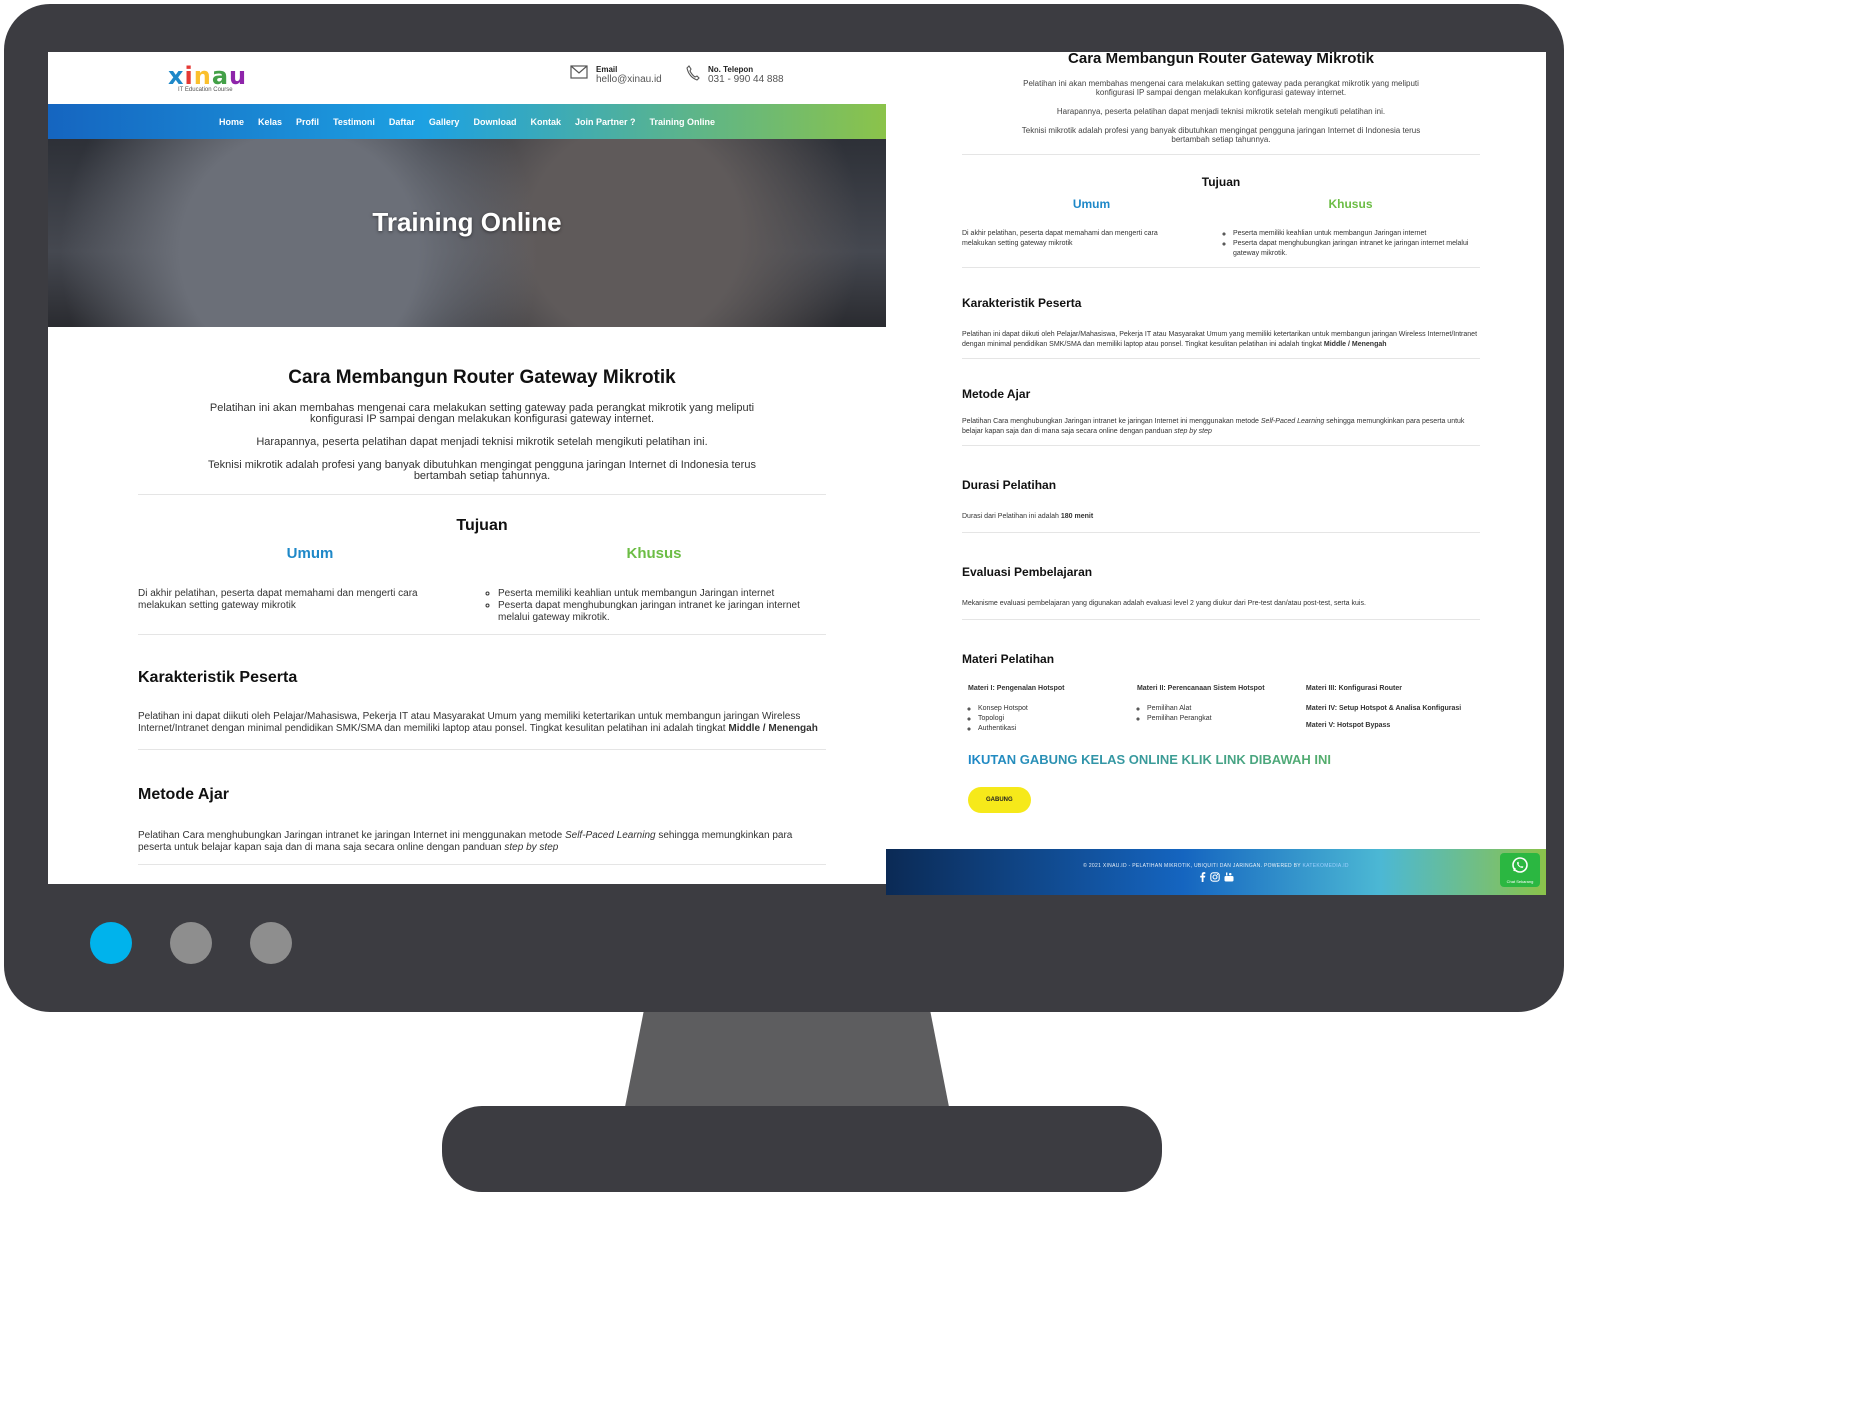 This screenshot has width=1860, height=1415. Describe the element at coordinates (482, 377) in the screenshot. I see `course-title: Cara Membangun Router Gateway Mikrotik` at that location.